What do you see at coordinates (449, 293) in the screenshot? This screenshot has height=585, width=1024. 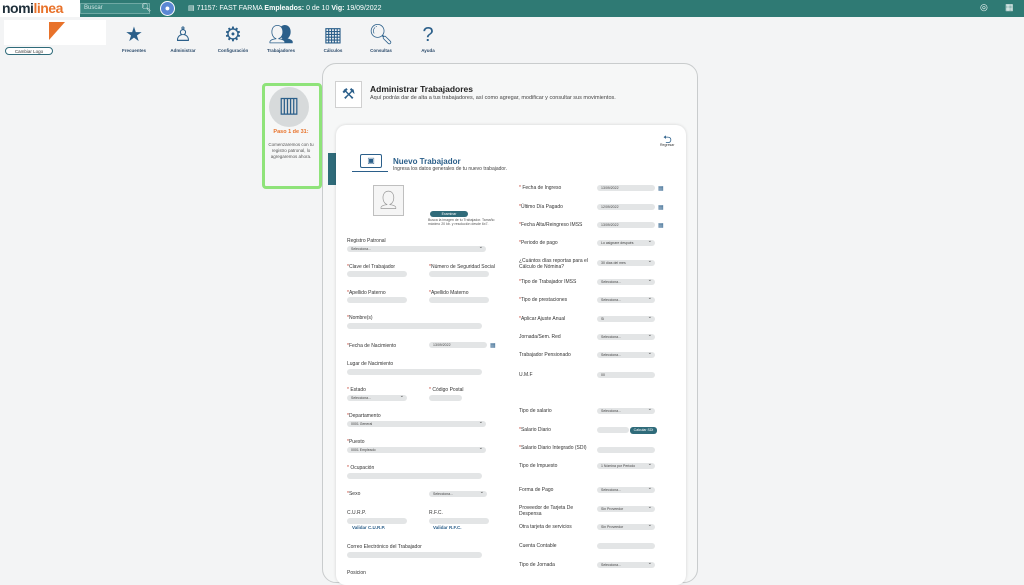 I see `apellido-materno-label: *Apellido Materno` at bounding box center [449, 293].